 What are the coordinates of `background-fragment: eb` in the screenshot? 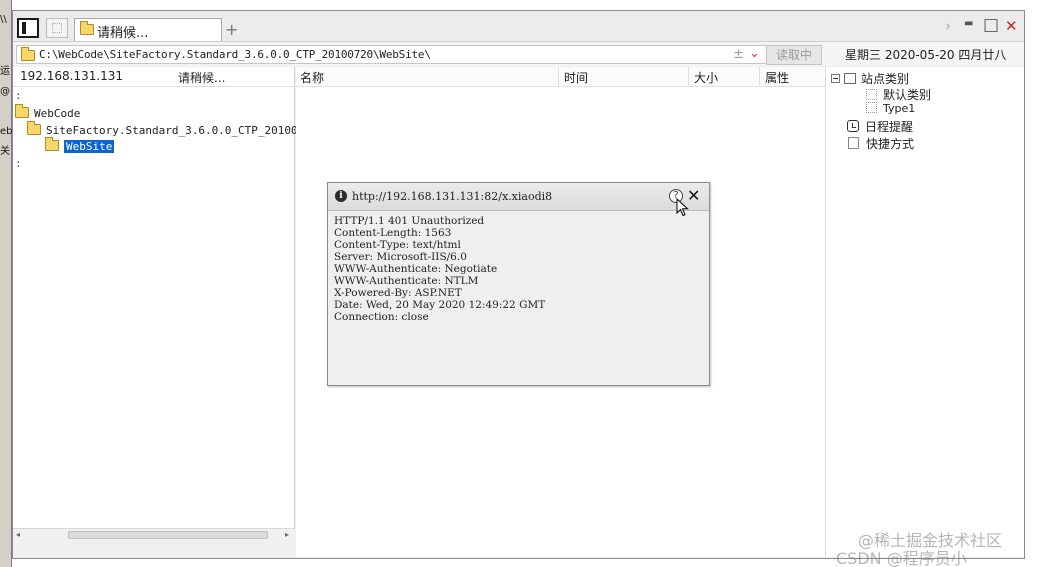 It's located at (6, 131).